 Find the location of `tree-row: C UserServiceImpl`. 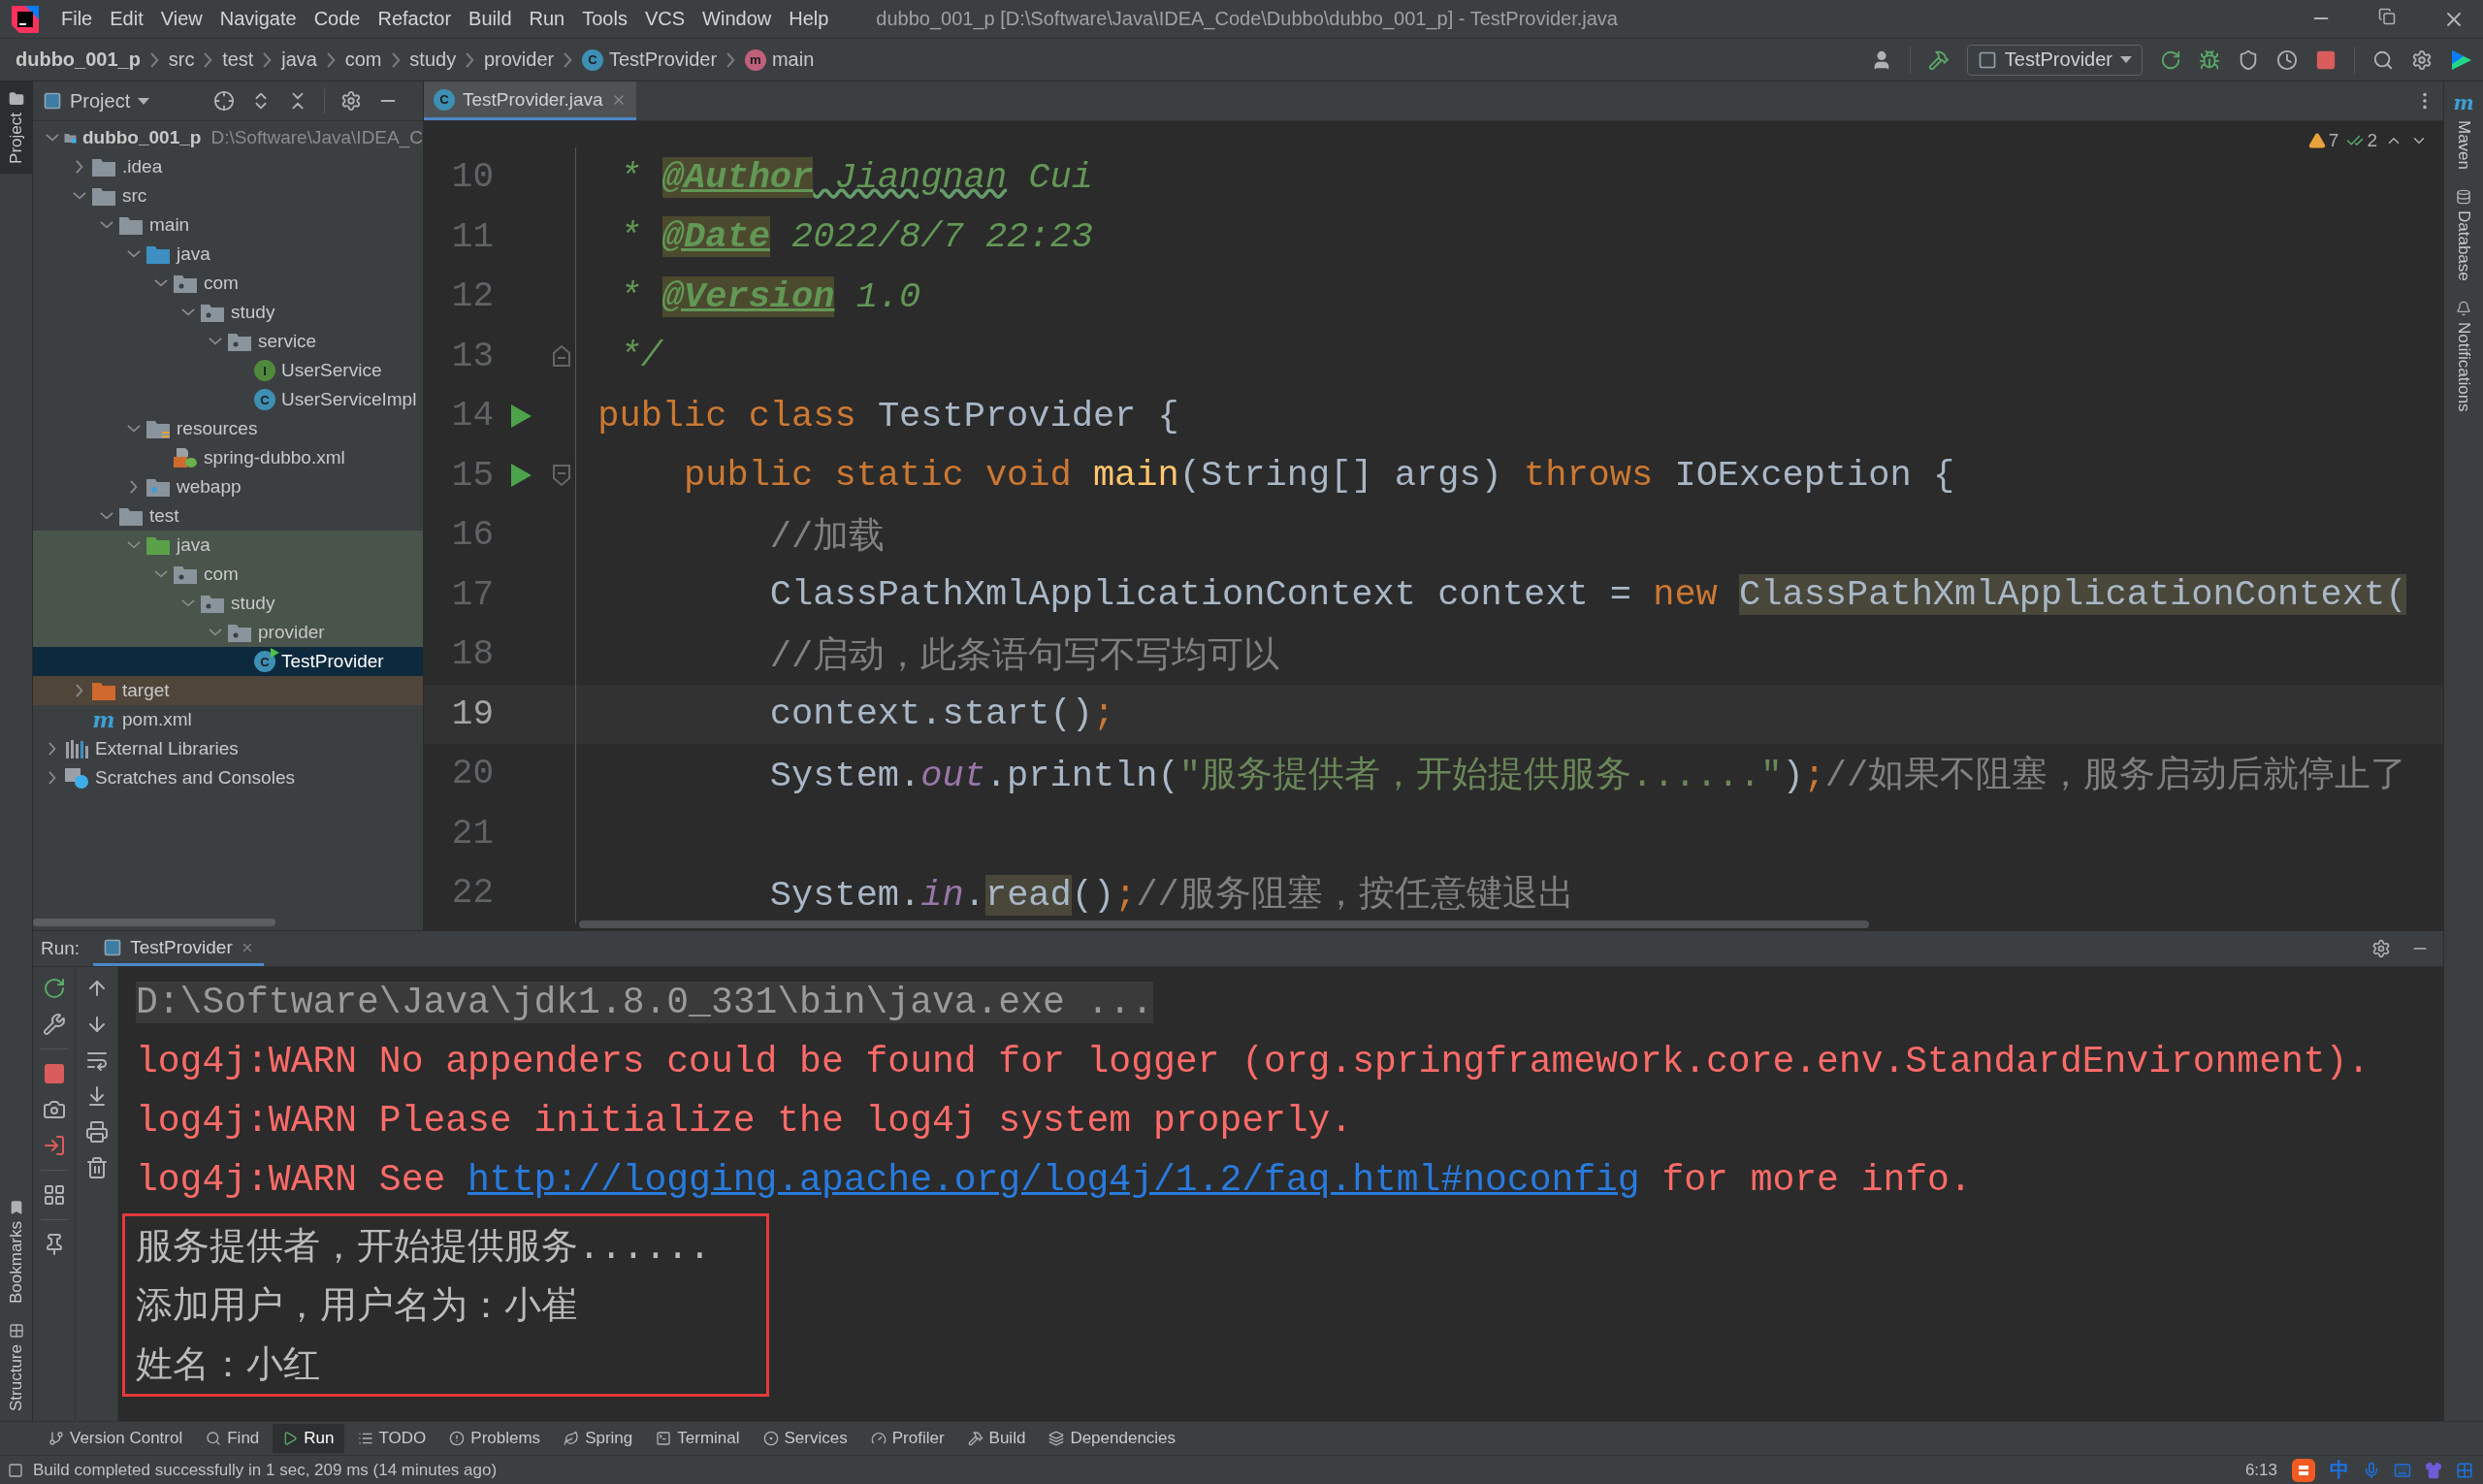

tree-row: C UserServiceImpl is located at coordinates (228, 399).